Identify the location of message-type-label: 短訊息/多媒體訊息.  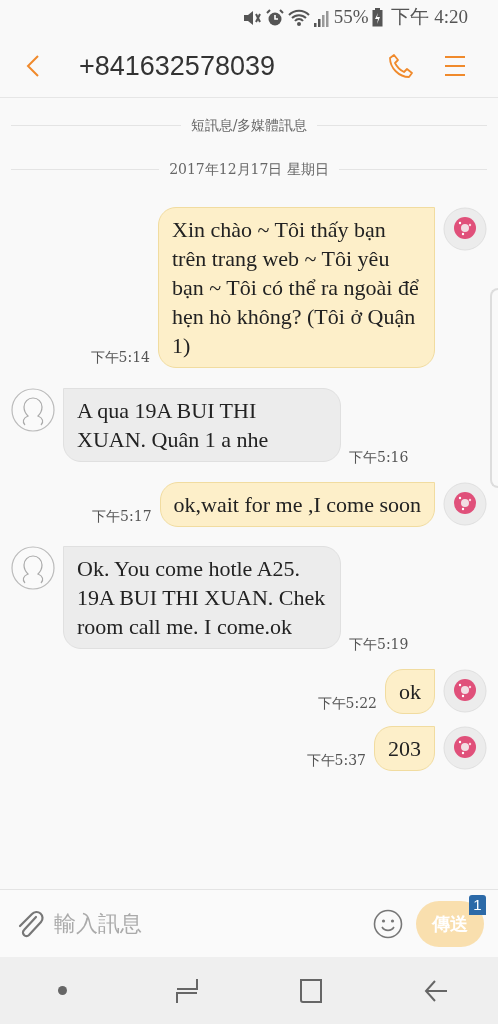
(249, 125).